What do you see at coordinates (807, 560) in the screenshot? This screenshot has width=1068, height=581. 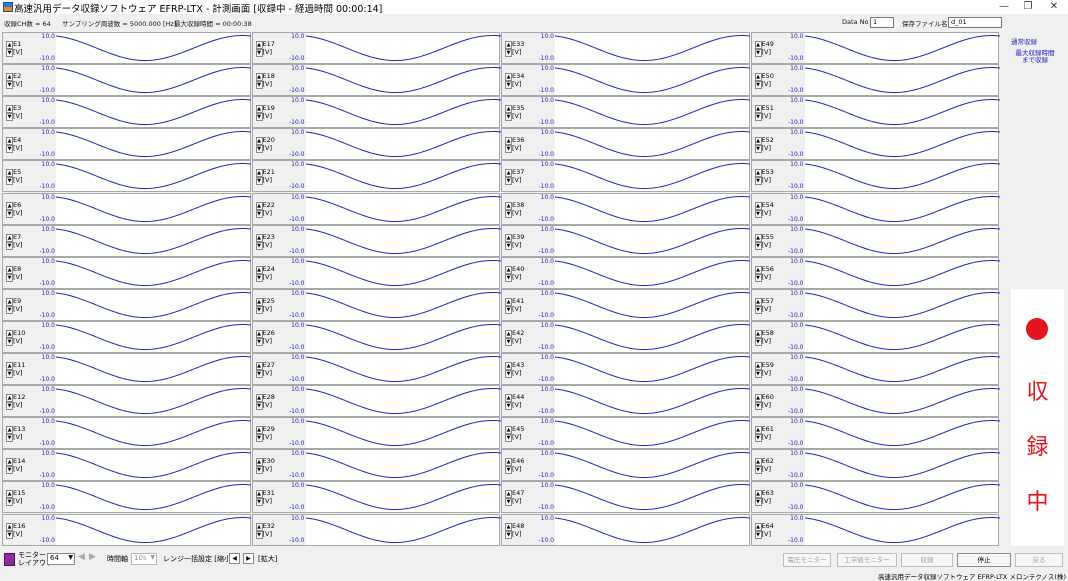 I see `voltage-monitor-button: 電圧モニター` at bounding box center [807, 560].